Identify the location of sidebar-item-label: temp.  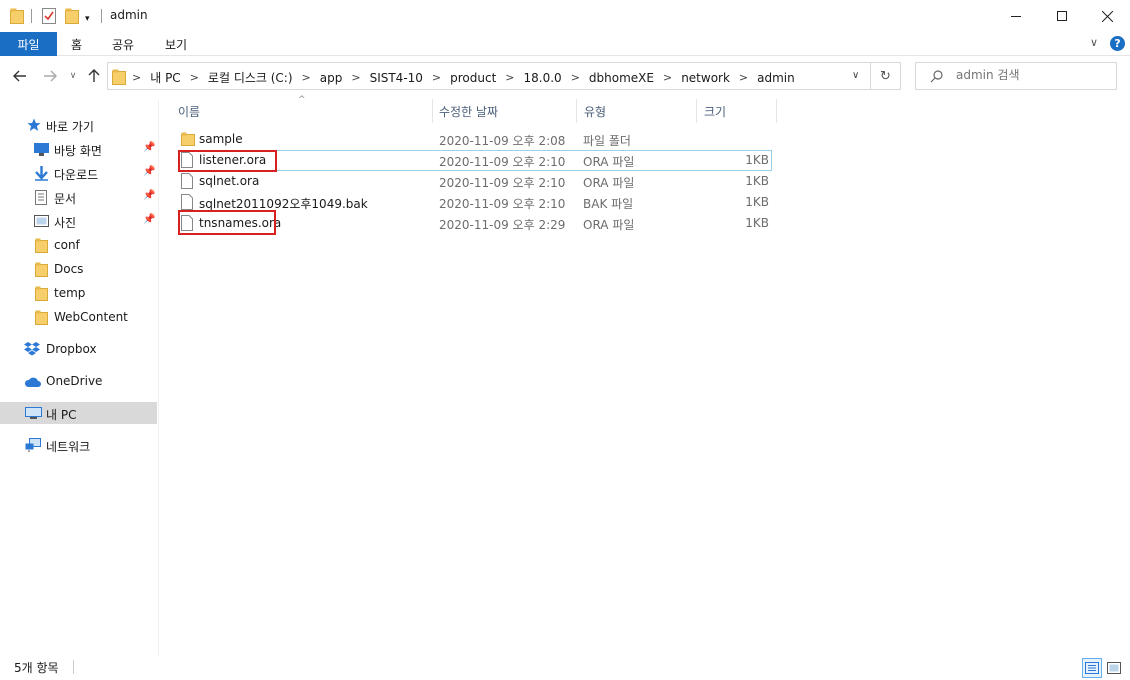
(70, 293).